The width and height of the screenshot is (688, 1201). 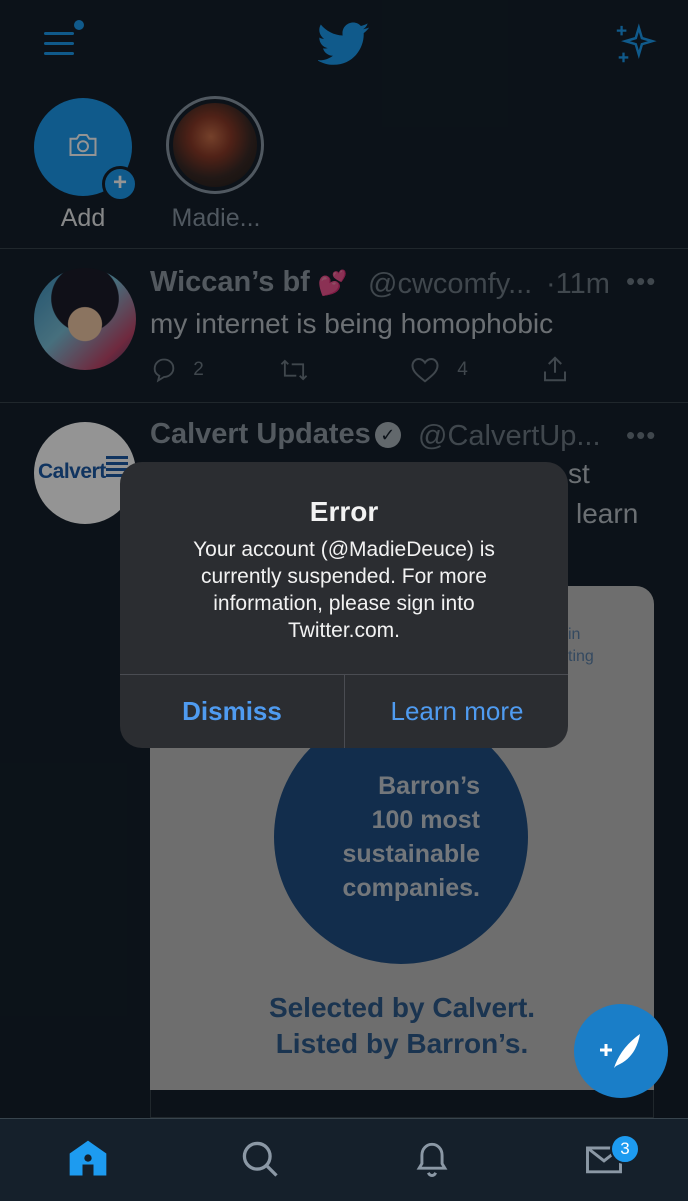 What do you see at coordinates (344, 1159) in the screenshot?
I see `bottom-tab-bar` at bounding box center [344, 1159].